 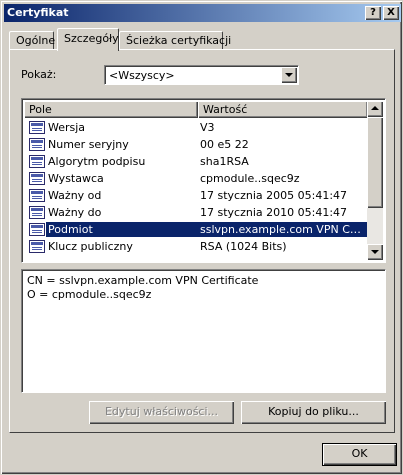 I want to click on show-label: Pokaż:, so click(x=39, y=74).